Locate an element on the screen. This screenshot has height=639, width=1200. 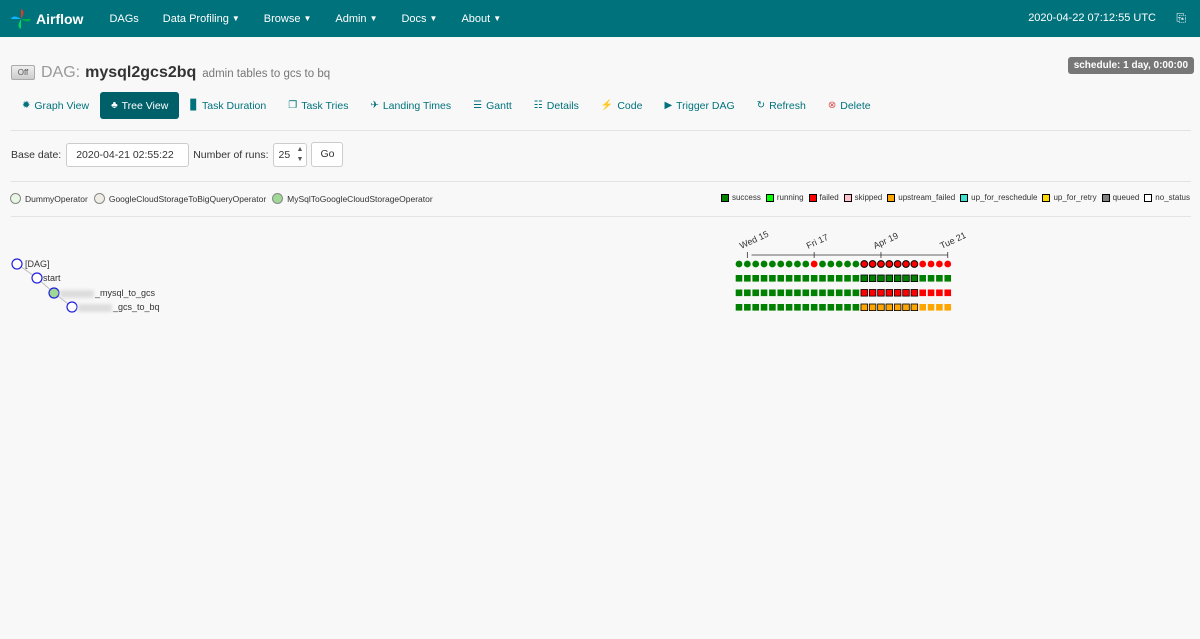
tree-node-dag is located at coordinates (17, 264).